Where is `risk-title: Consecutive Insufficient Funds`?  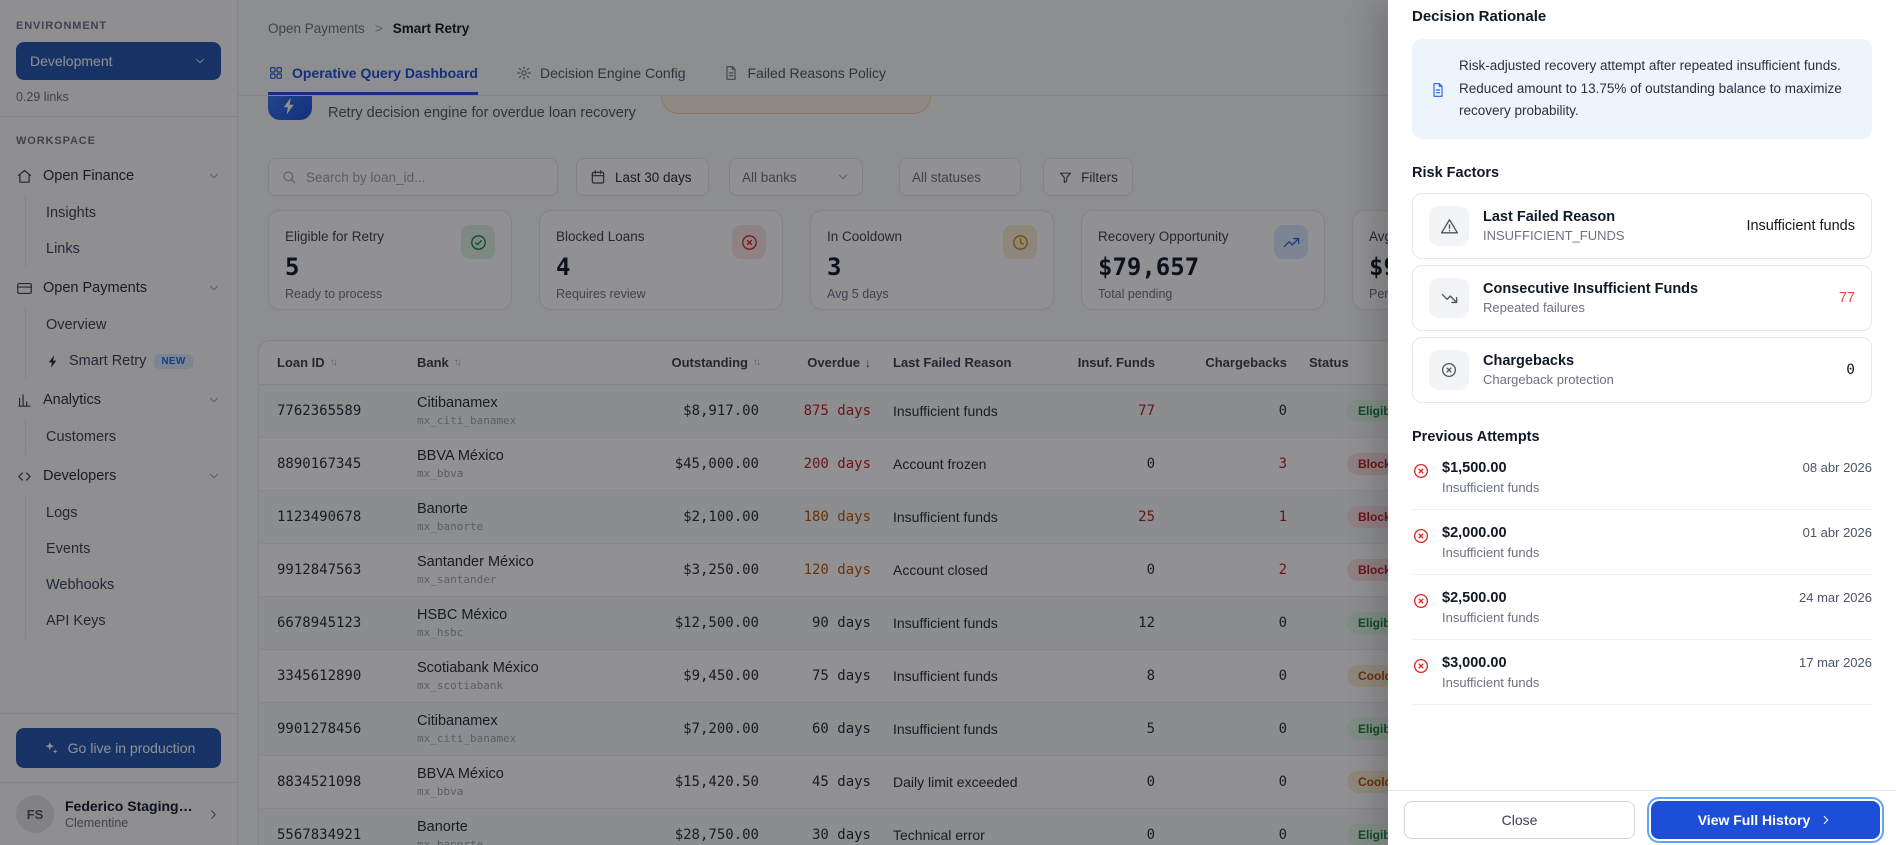 risk-title: Consecutive Insufficient Funds is located at coordinates (1591, 289).